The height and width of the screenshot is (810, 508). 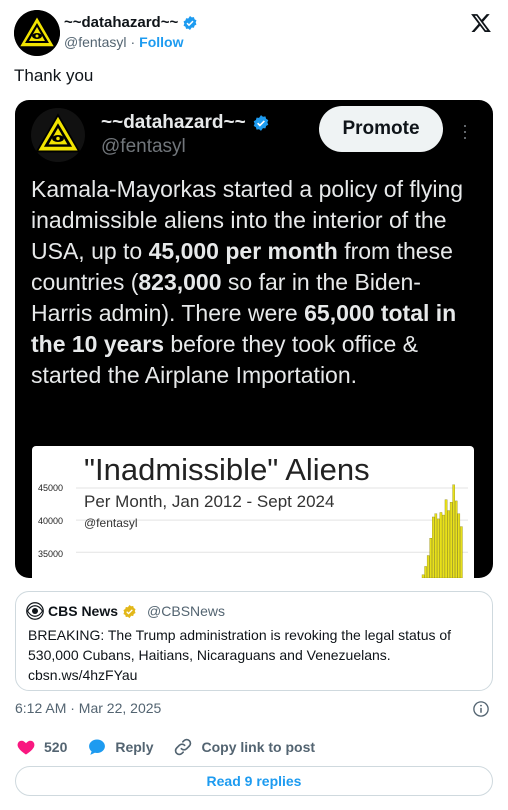 I want to click on chart-handle: @fentasyl, so click(x=111, y=523).